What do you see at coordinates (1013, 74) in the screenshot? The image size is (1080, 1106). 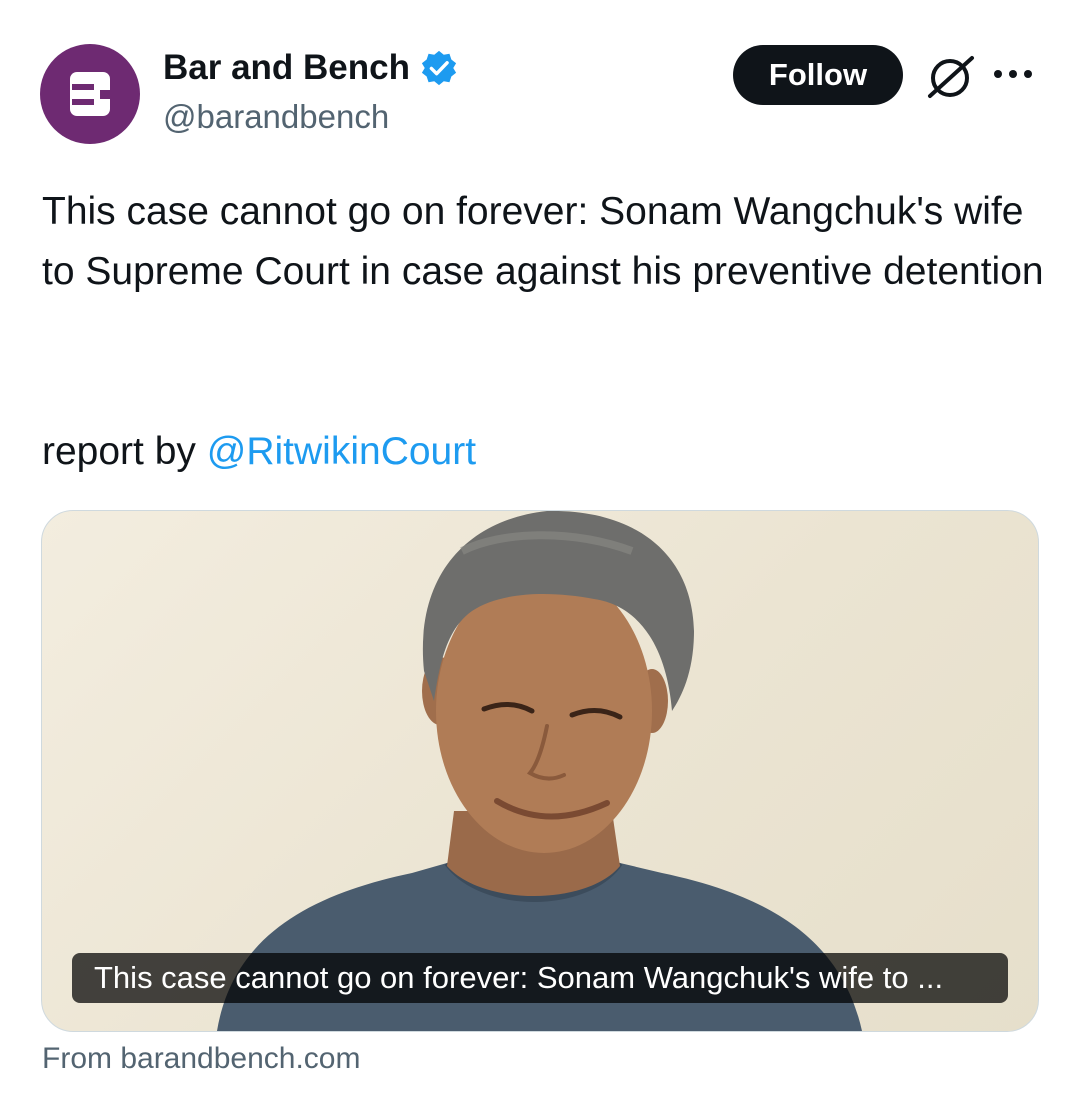 I see `more-icon` at bounding box center [1013, 74].